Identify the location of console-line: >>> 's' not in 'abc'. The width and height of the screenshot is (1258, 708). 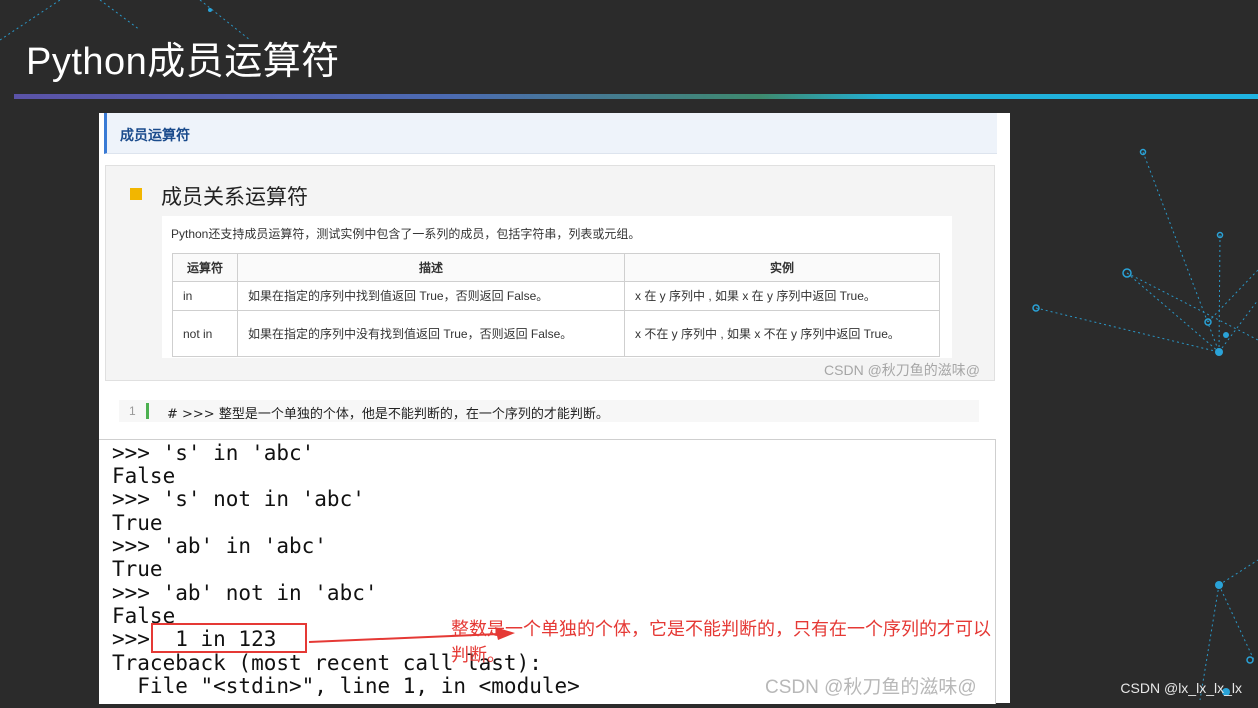
(238, 499).